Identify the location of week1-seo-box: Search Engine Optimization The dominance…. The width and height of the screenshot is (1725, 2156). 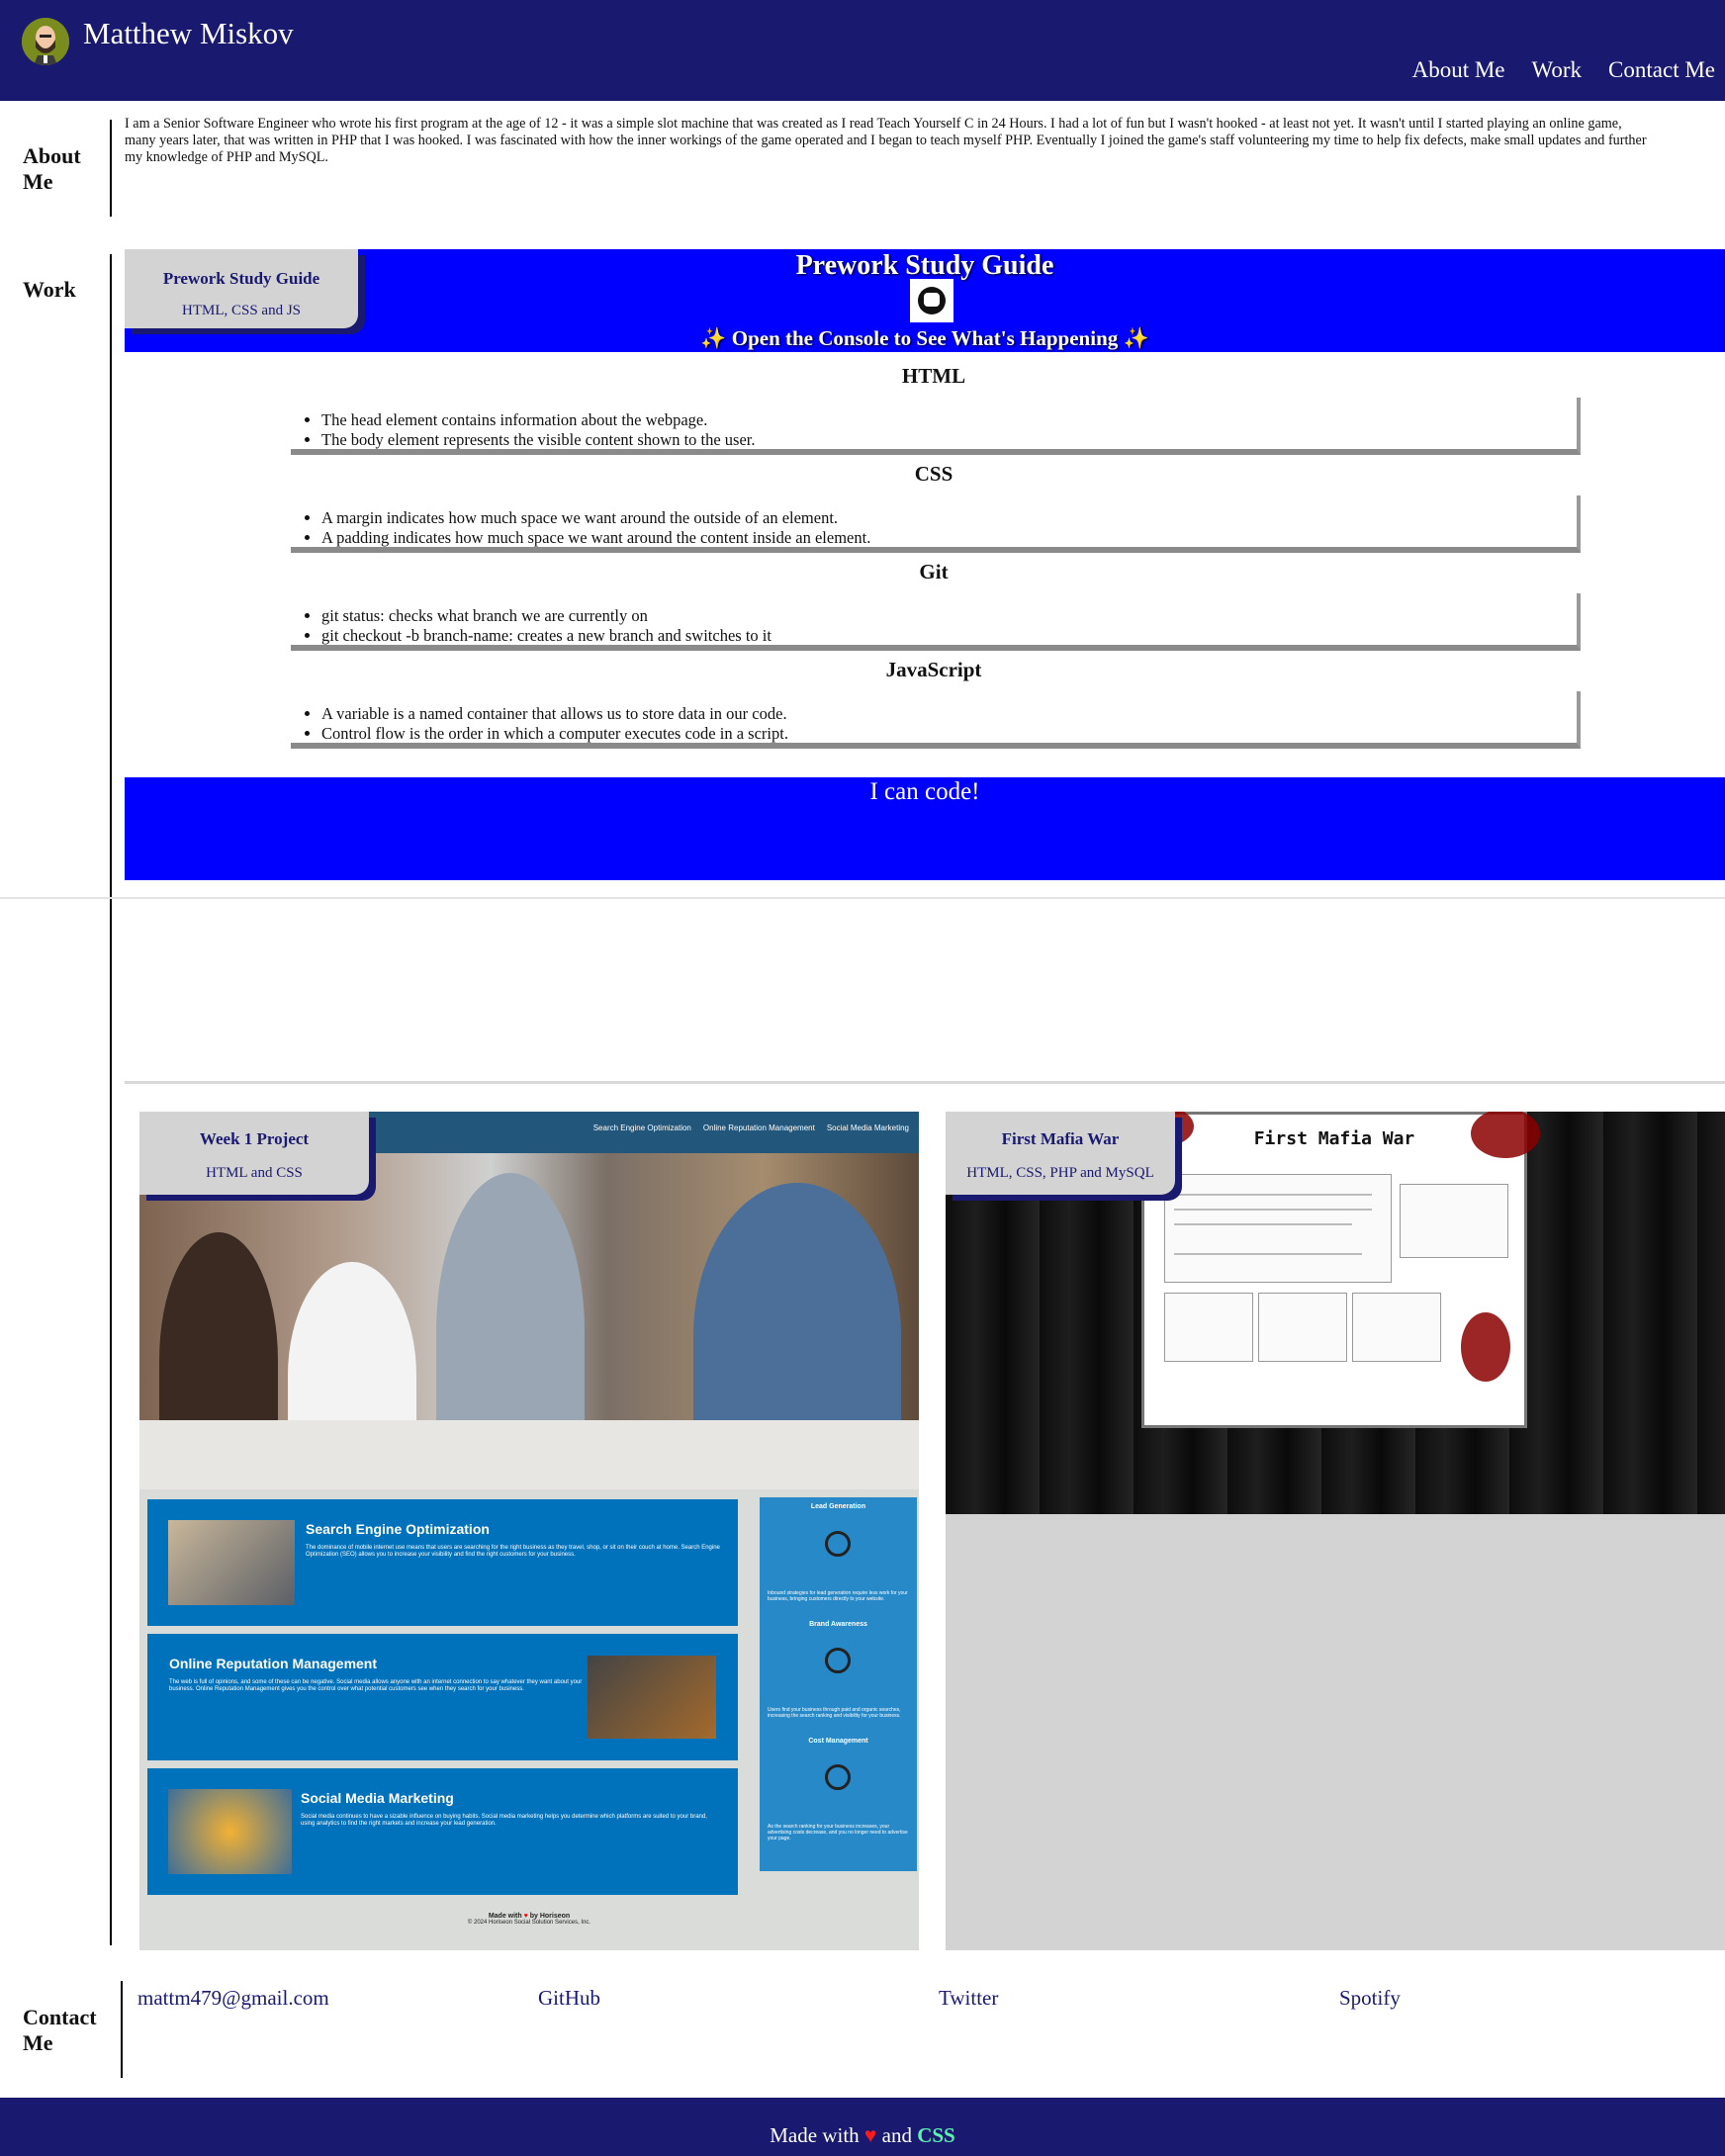
(442, 1562).